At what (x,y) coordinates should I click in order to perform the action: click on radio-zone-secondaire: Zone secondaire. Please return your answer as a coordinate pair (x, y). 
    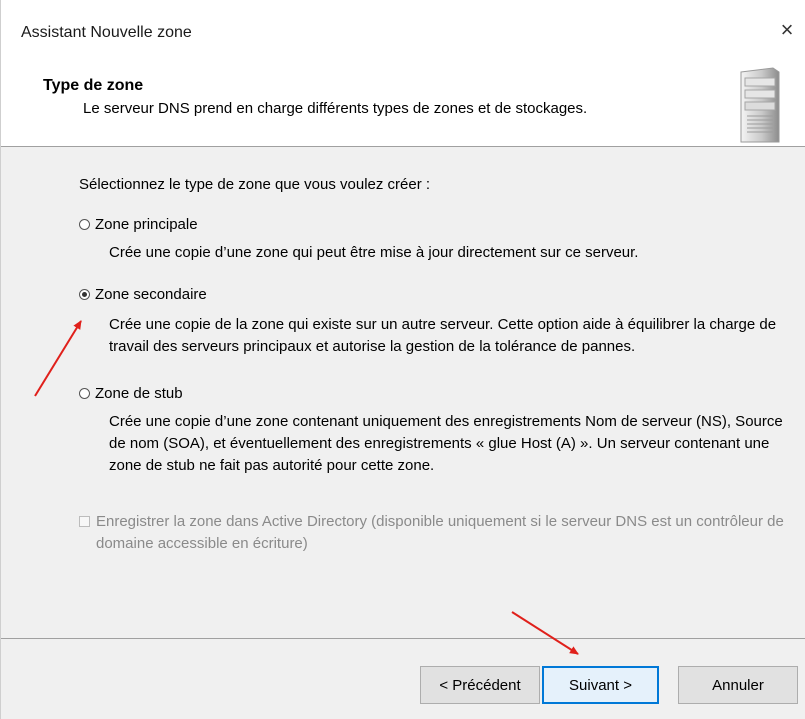
    Looking at the image, I should click on (143, 294).